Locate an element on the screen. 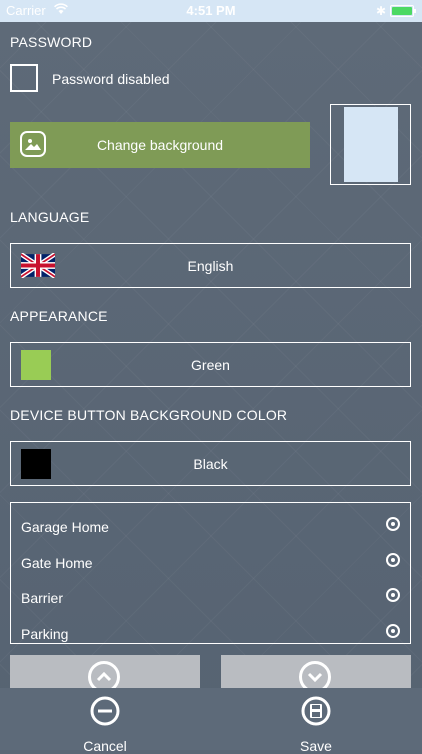  status-bar: Carrier 4:51 PM ✱ is located at coordinates (211, 11).